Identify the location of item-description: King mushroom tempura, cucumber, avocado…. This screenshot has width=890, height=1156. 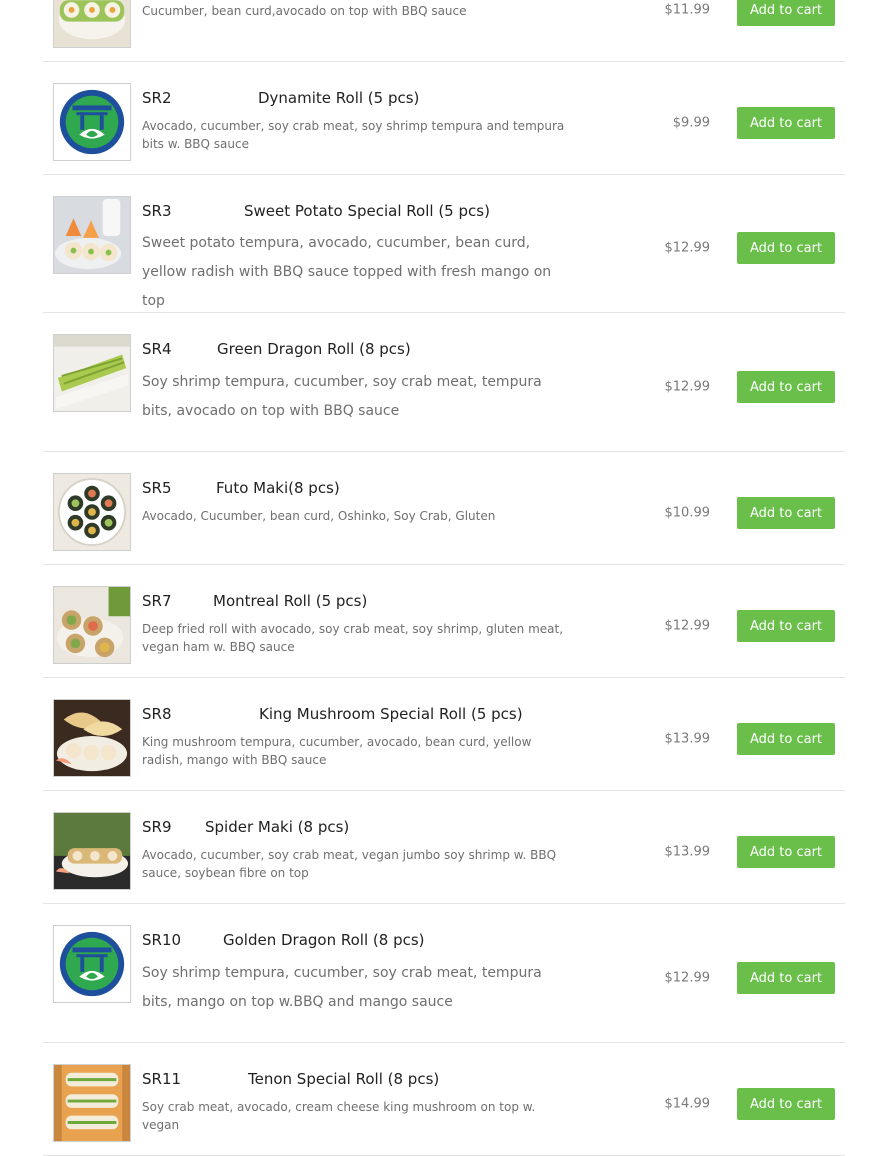
(337, 751).